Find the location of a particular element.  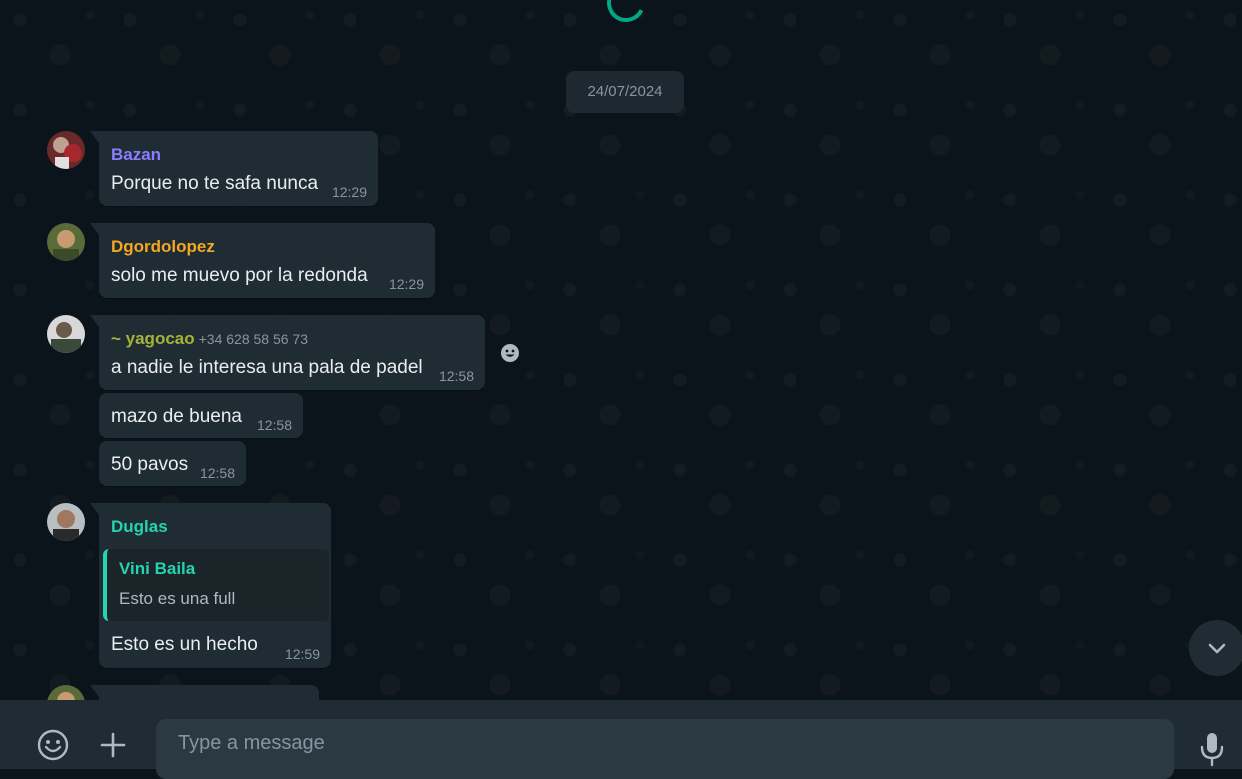

date-chip: 24/07/2024 is located at coordinates (625, 92).